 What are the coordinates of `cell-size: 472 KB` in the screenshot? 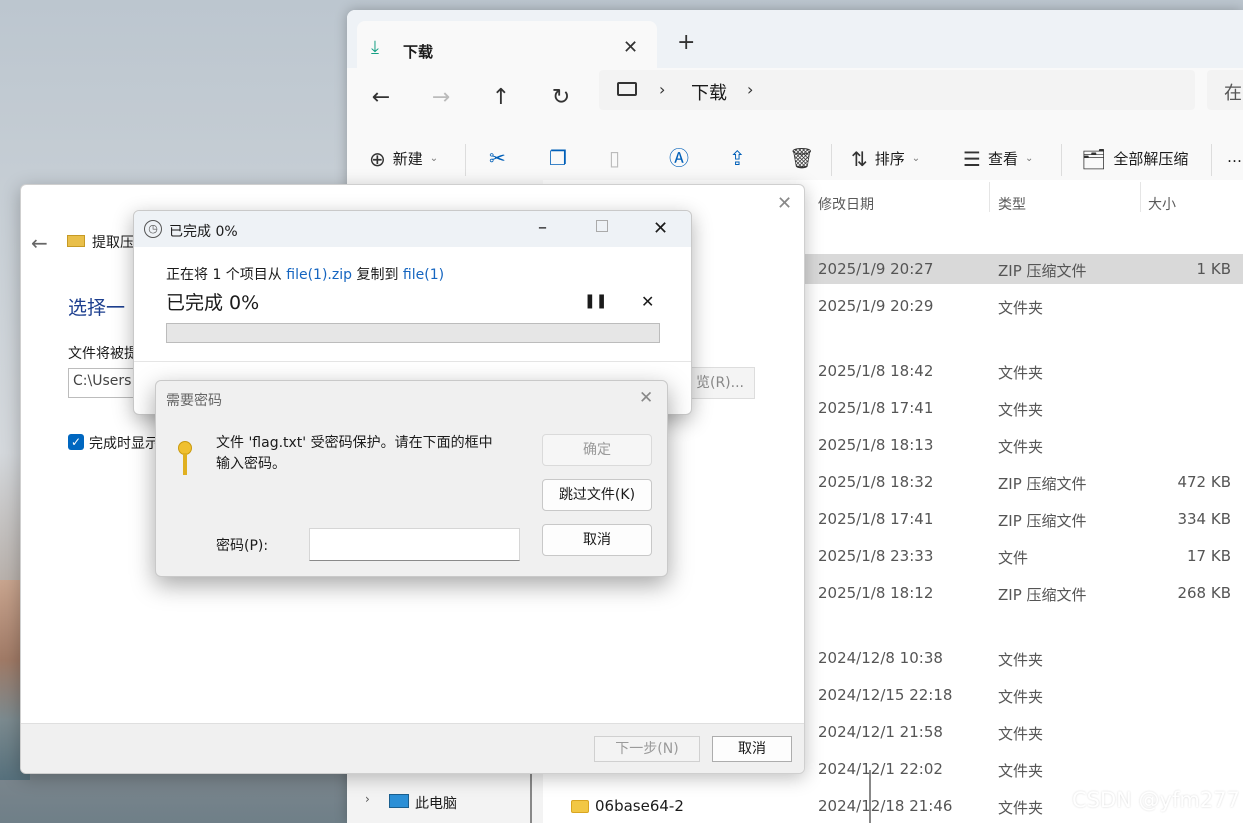 It's located at (1204, 482).